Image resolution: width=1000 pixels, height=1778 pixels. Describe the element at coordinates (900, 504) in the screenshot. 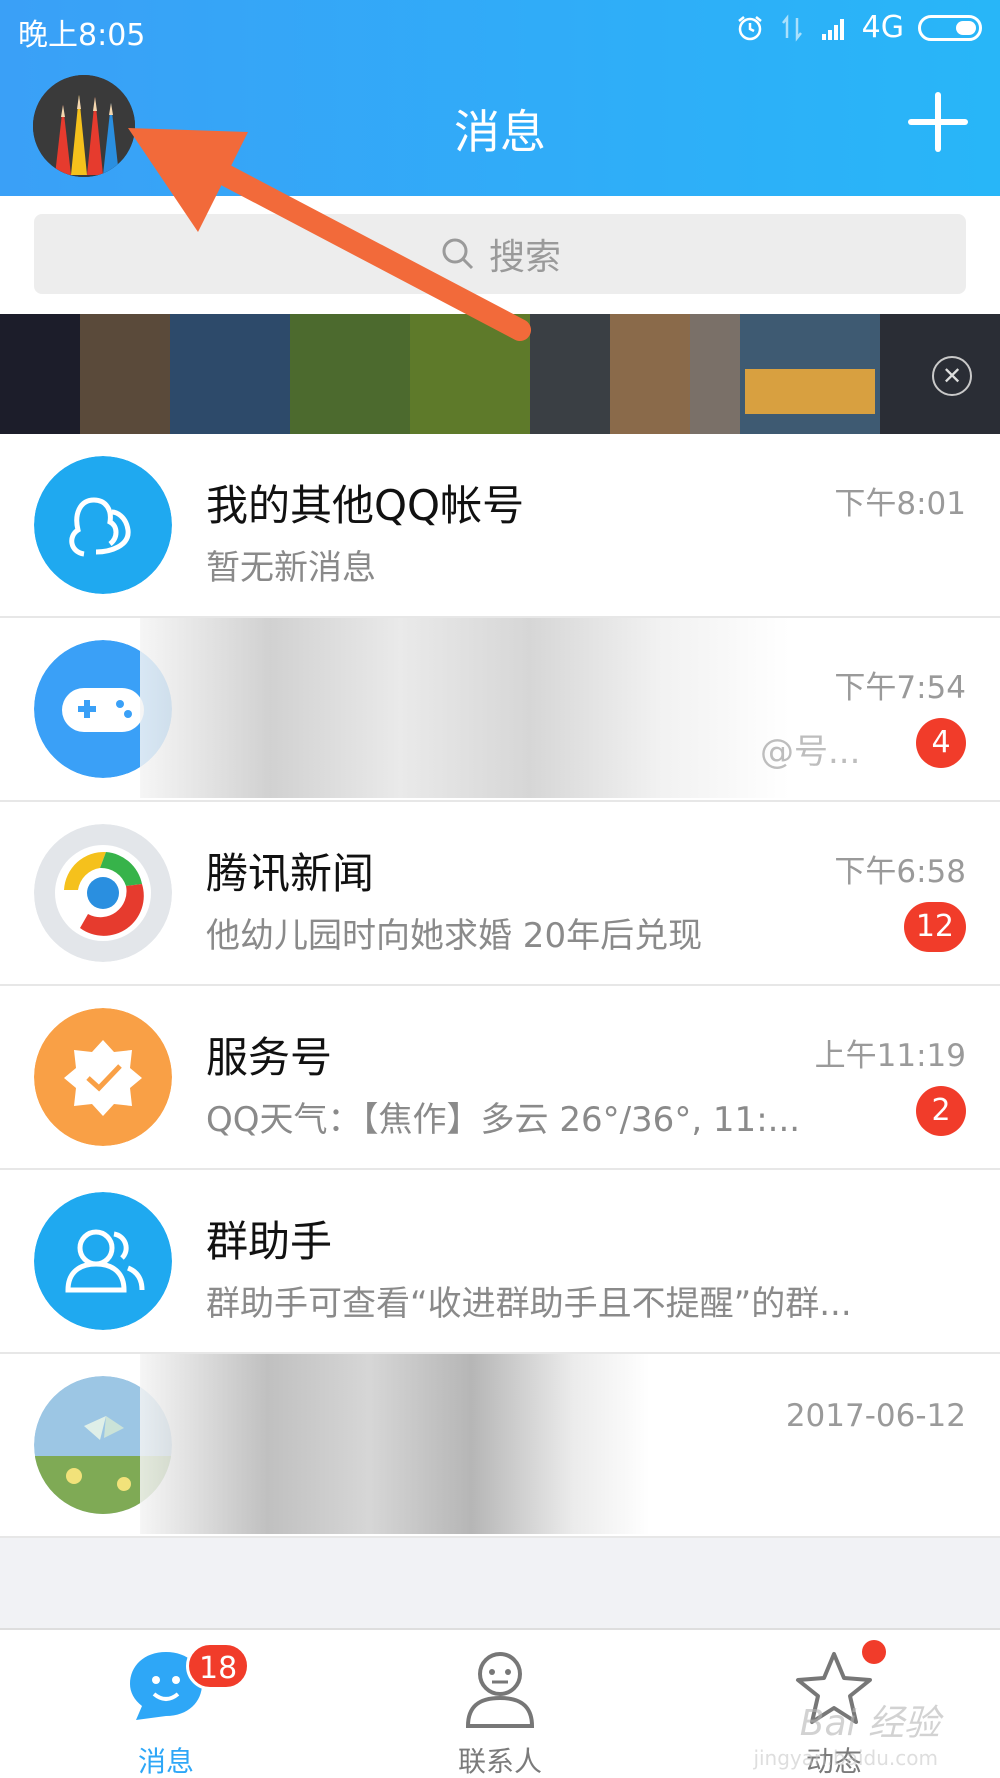

I see `conversation-time: 下午8:01` at that location.